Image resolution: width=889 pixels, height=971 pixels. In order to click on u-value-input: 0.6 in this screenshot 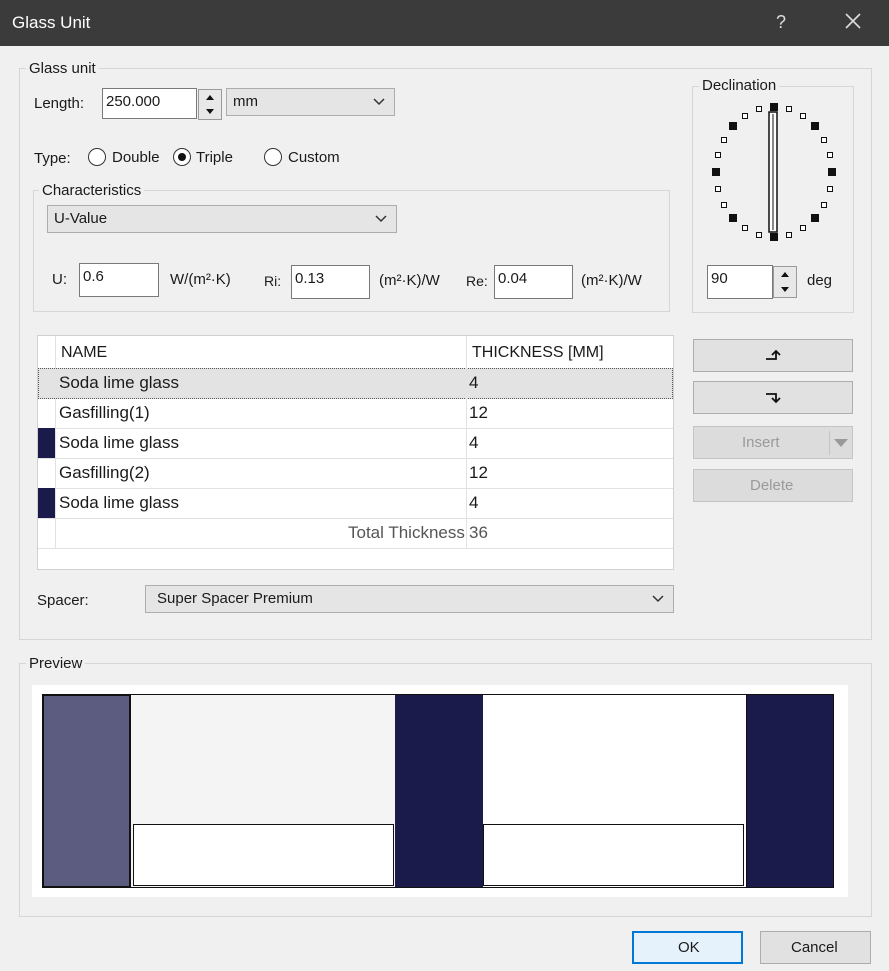, I will do `click(119, 280)`.